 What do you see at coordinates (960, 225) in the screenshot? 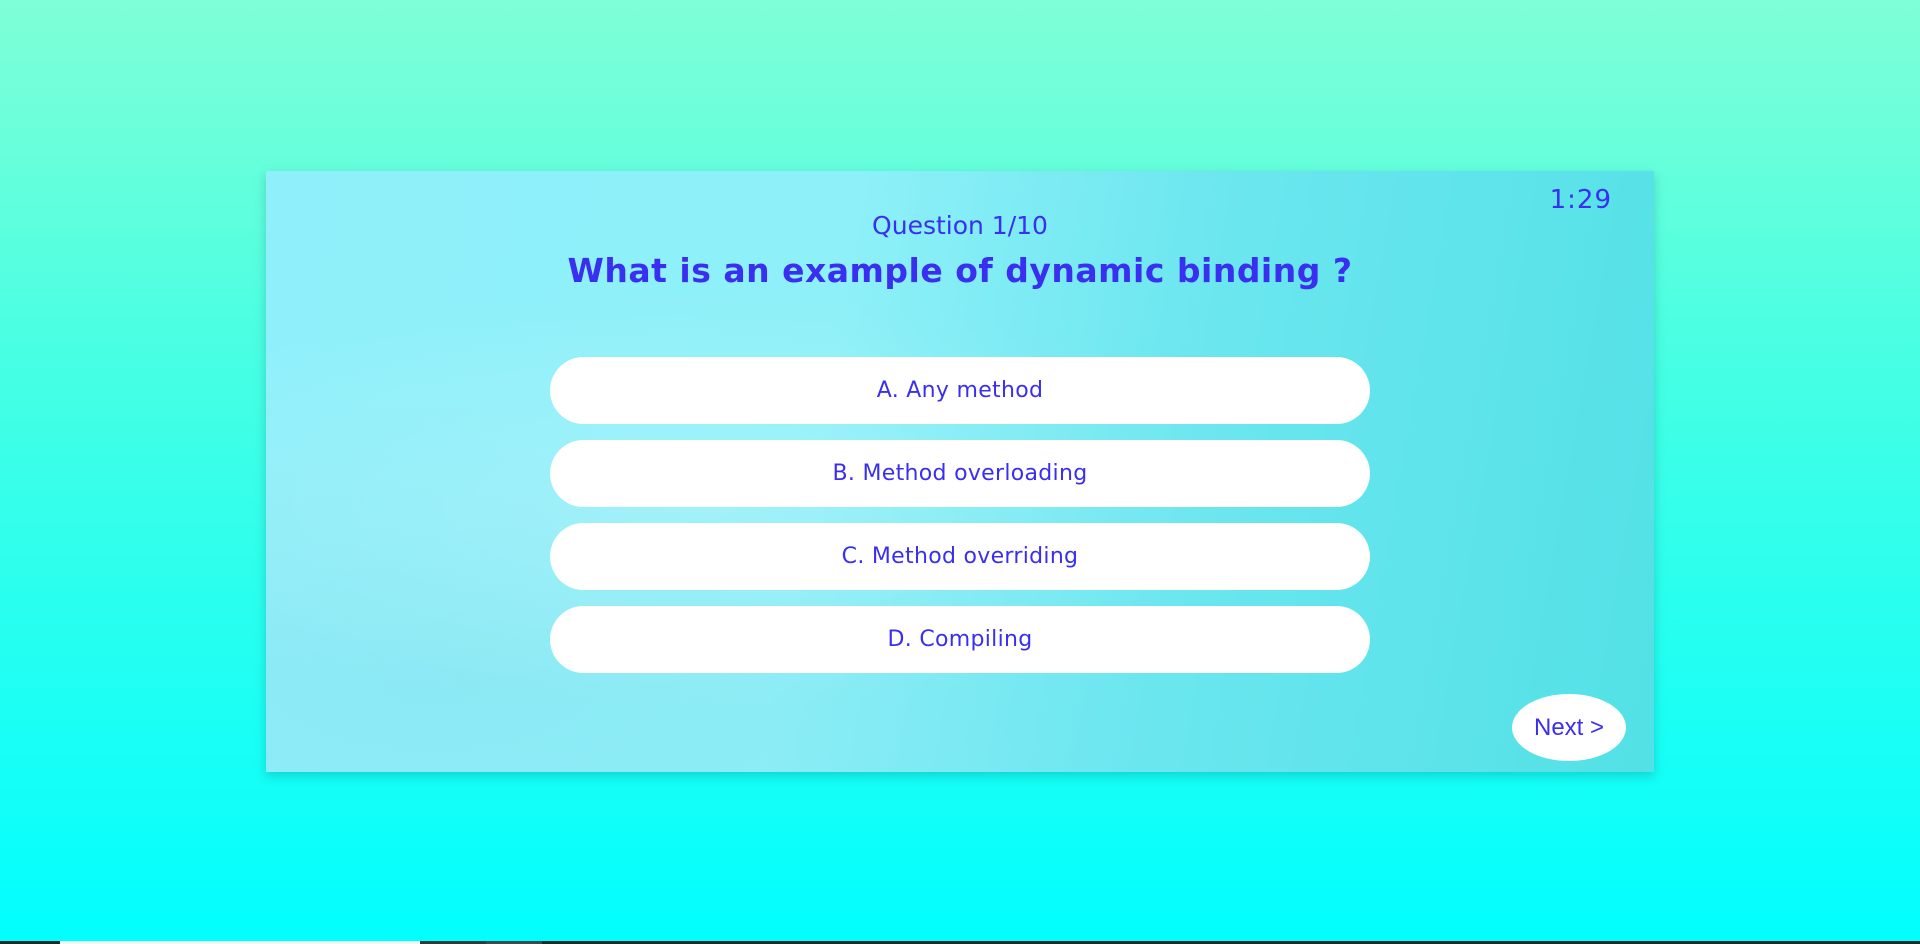
I see `question-counter: Question 1/10` at bounding box center [960, 225].